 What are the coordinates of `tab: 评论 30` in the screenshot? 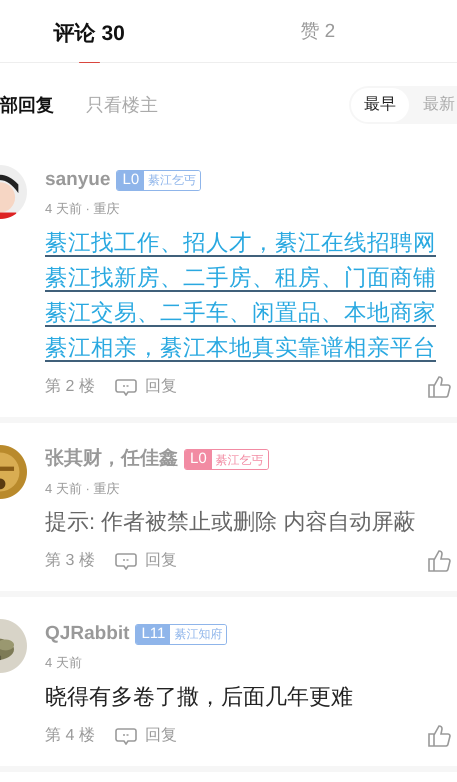 It's located at (89, 34).